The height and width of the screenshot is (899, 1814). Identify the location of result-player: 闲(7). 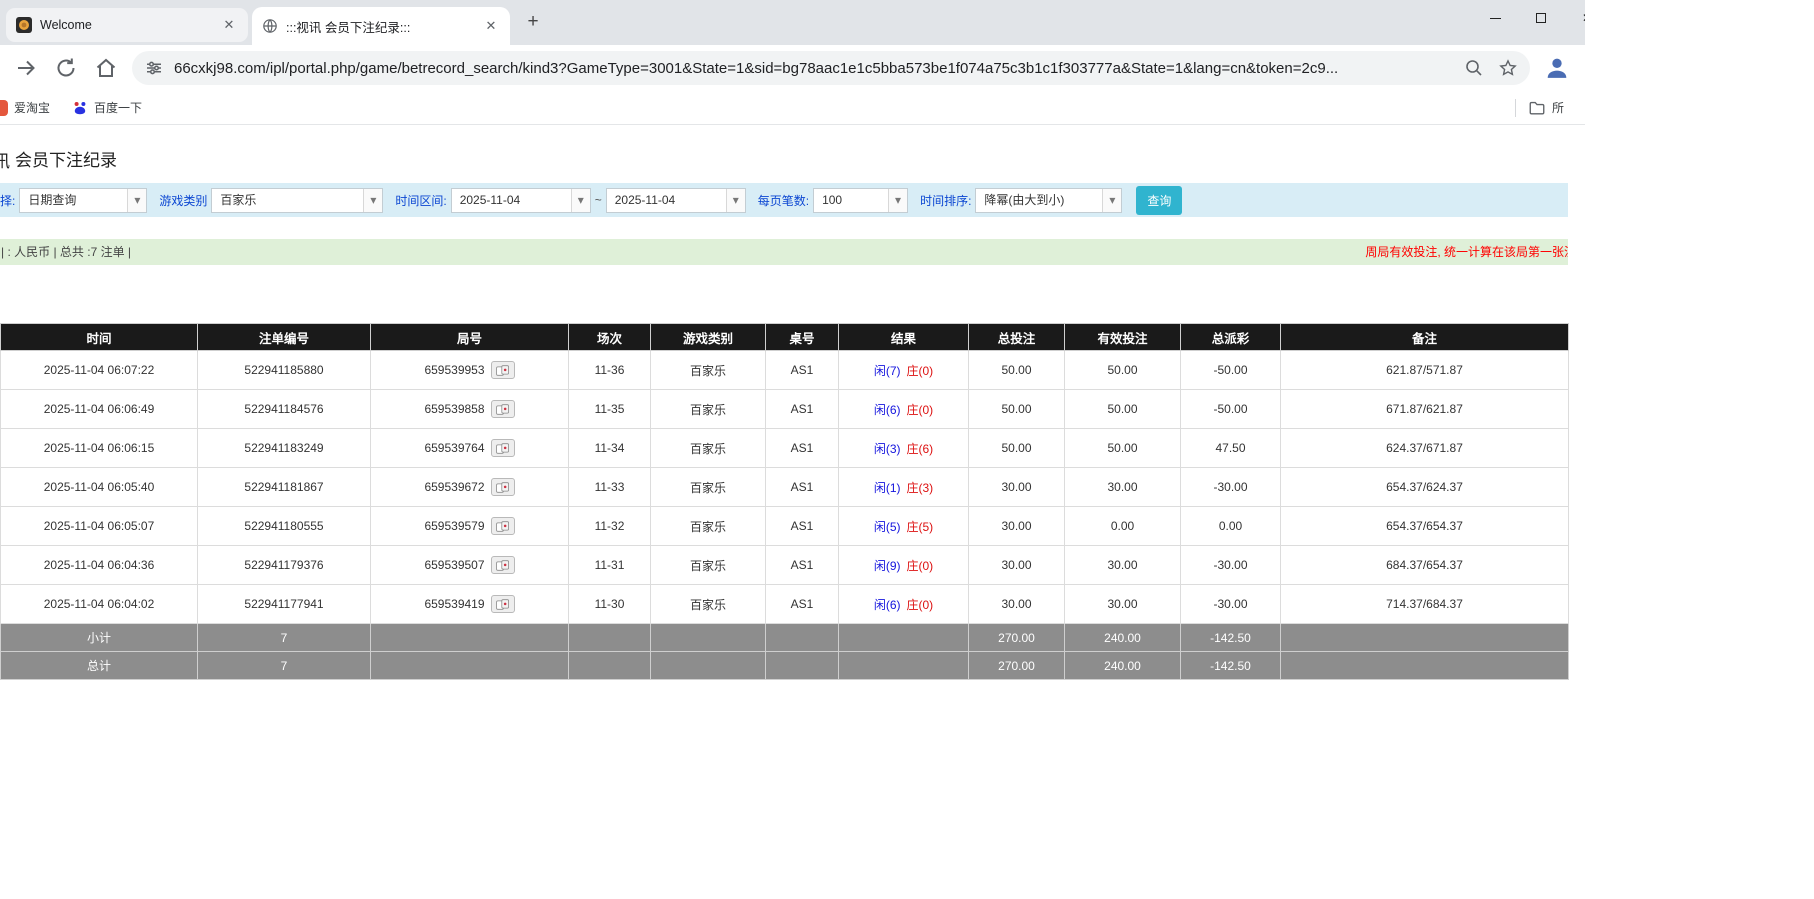
(887, 370).